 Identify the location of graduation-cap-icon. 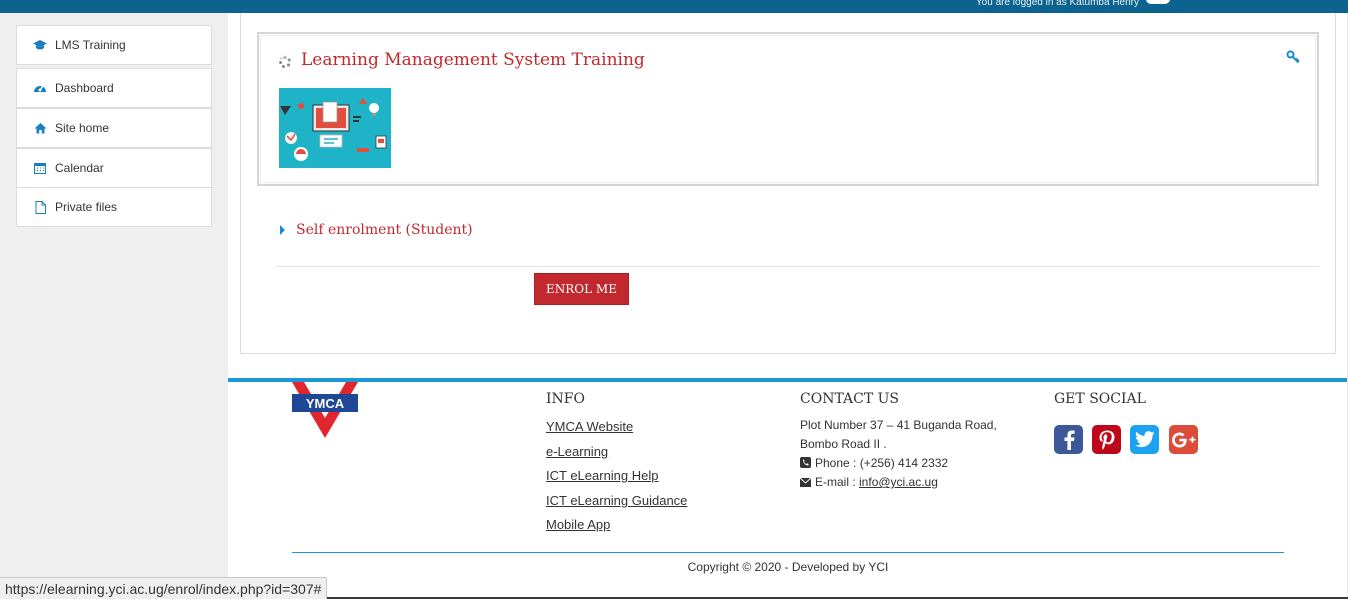
(40, 45).